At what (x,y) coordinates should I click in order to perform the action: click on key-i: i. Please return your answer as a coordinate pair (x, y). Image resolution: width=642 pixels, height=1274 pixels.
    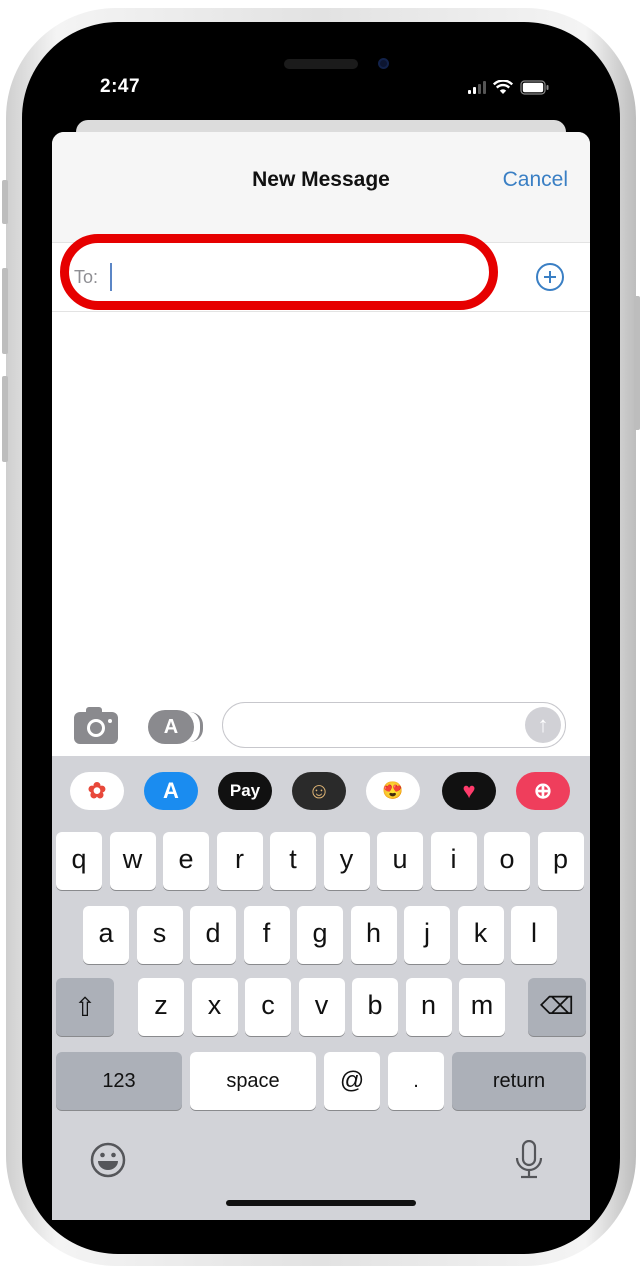
    Looking at the image, I should click on (453, 861).